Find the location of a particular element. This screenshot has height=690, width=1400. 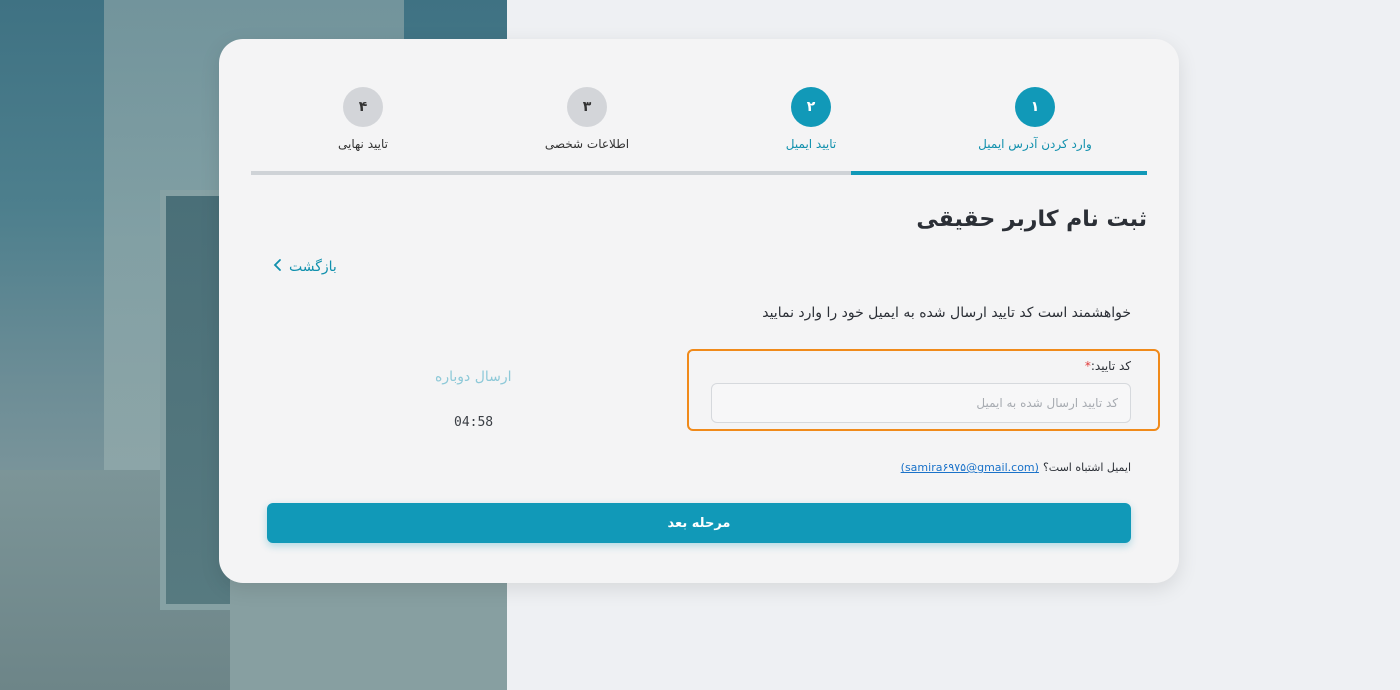

page-title: ثبت نام کاربر حقیقی is located at coordinates (1031, 219).